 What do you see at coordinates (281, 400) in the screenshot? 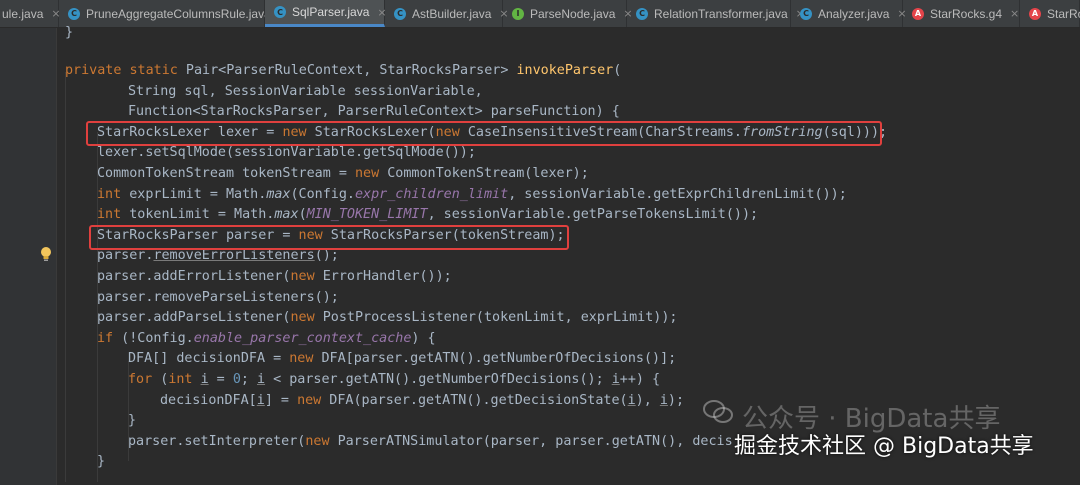
I see `code-token: ] =` at bounding box center [281, 400].